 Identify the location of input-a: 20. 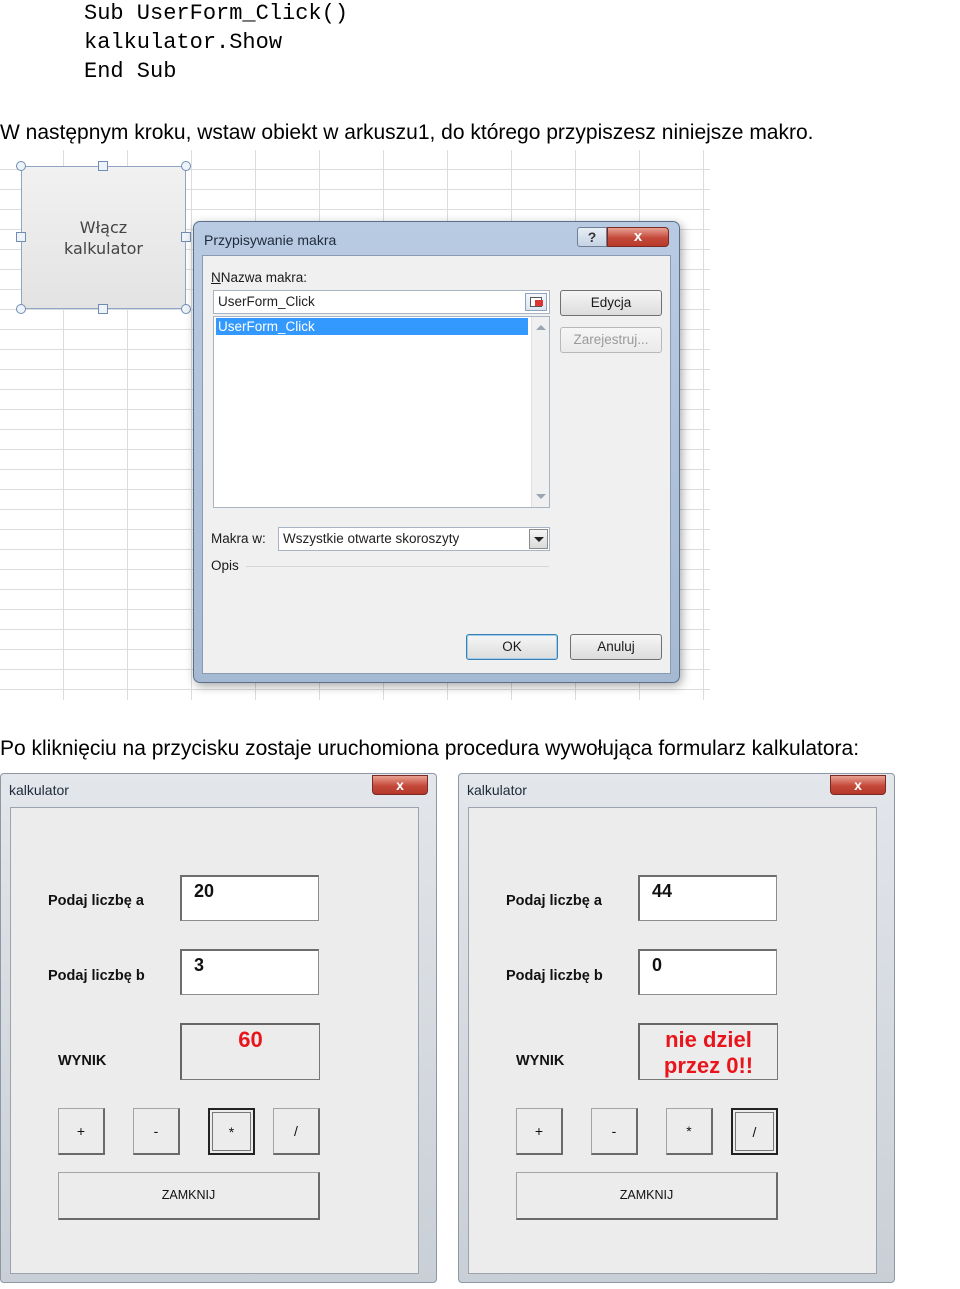
(249, 898).